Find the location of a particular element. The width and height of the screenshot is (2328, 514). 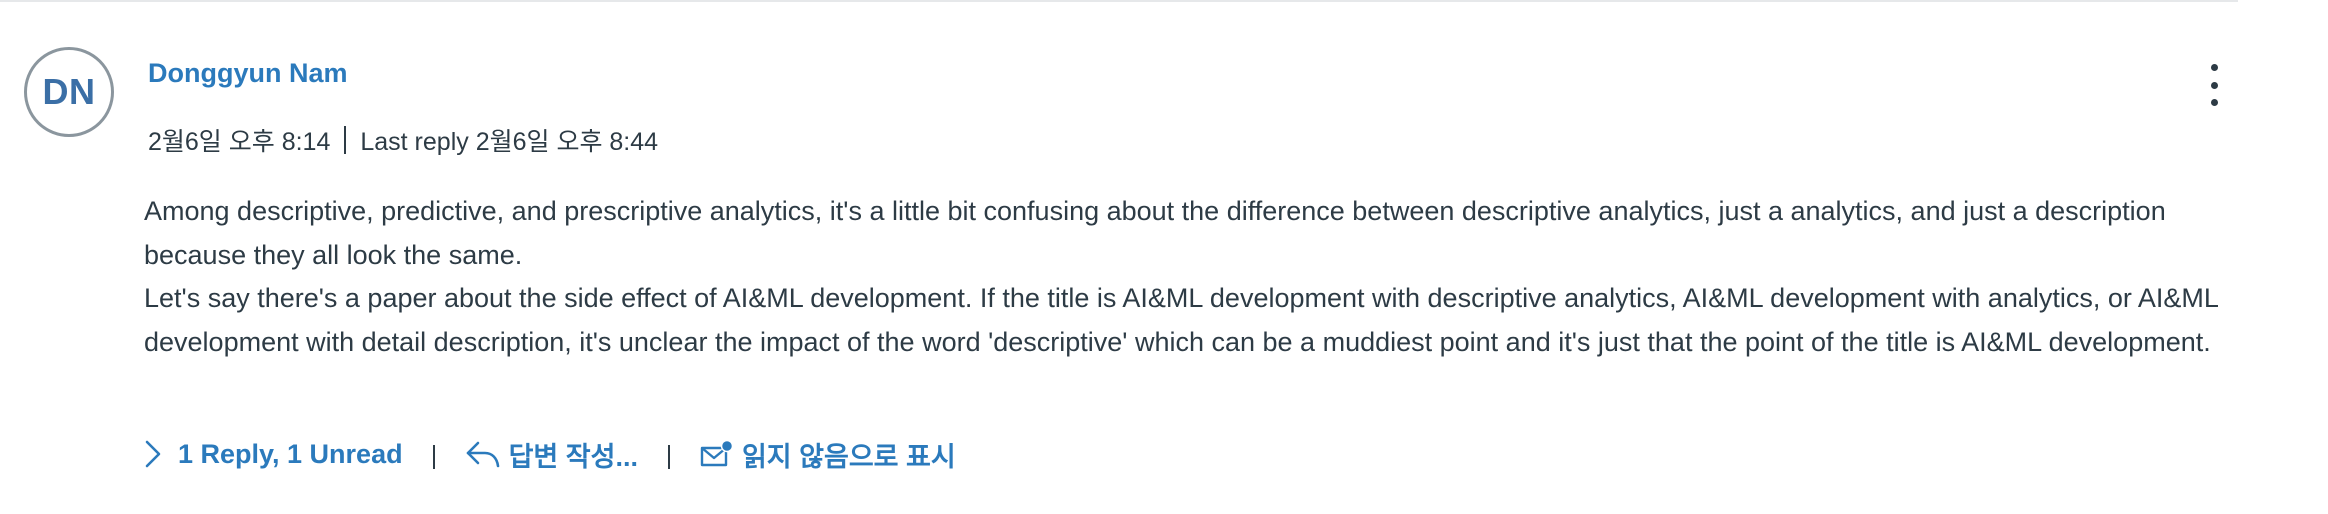

chevron-right-icon is located at coordinates (153, 454).